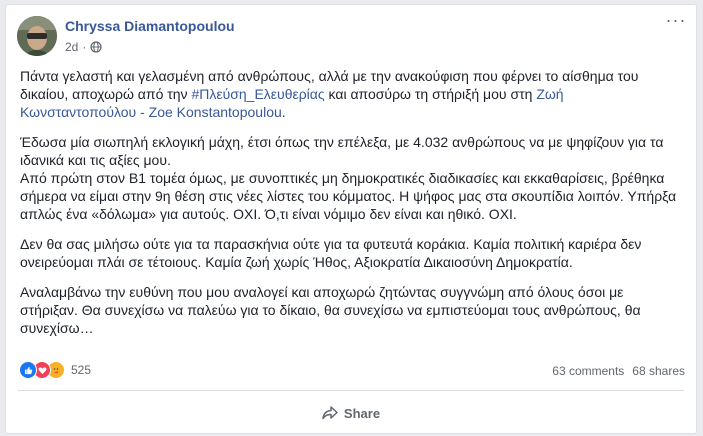 This screenshot has width=703, height=436. What do you see at coordinates (658, 371) in the screenshot?
I see `shares-count: 68 shares` at bounding box center [658, 371].